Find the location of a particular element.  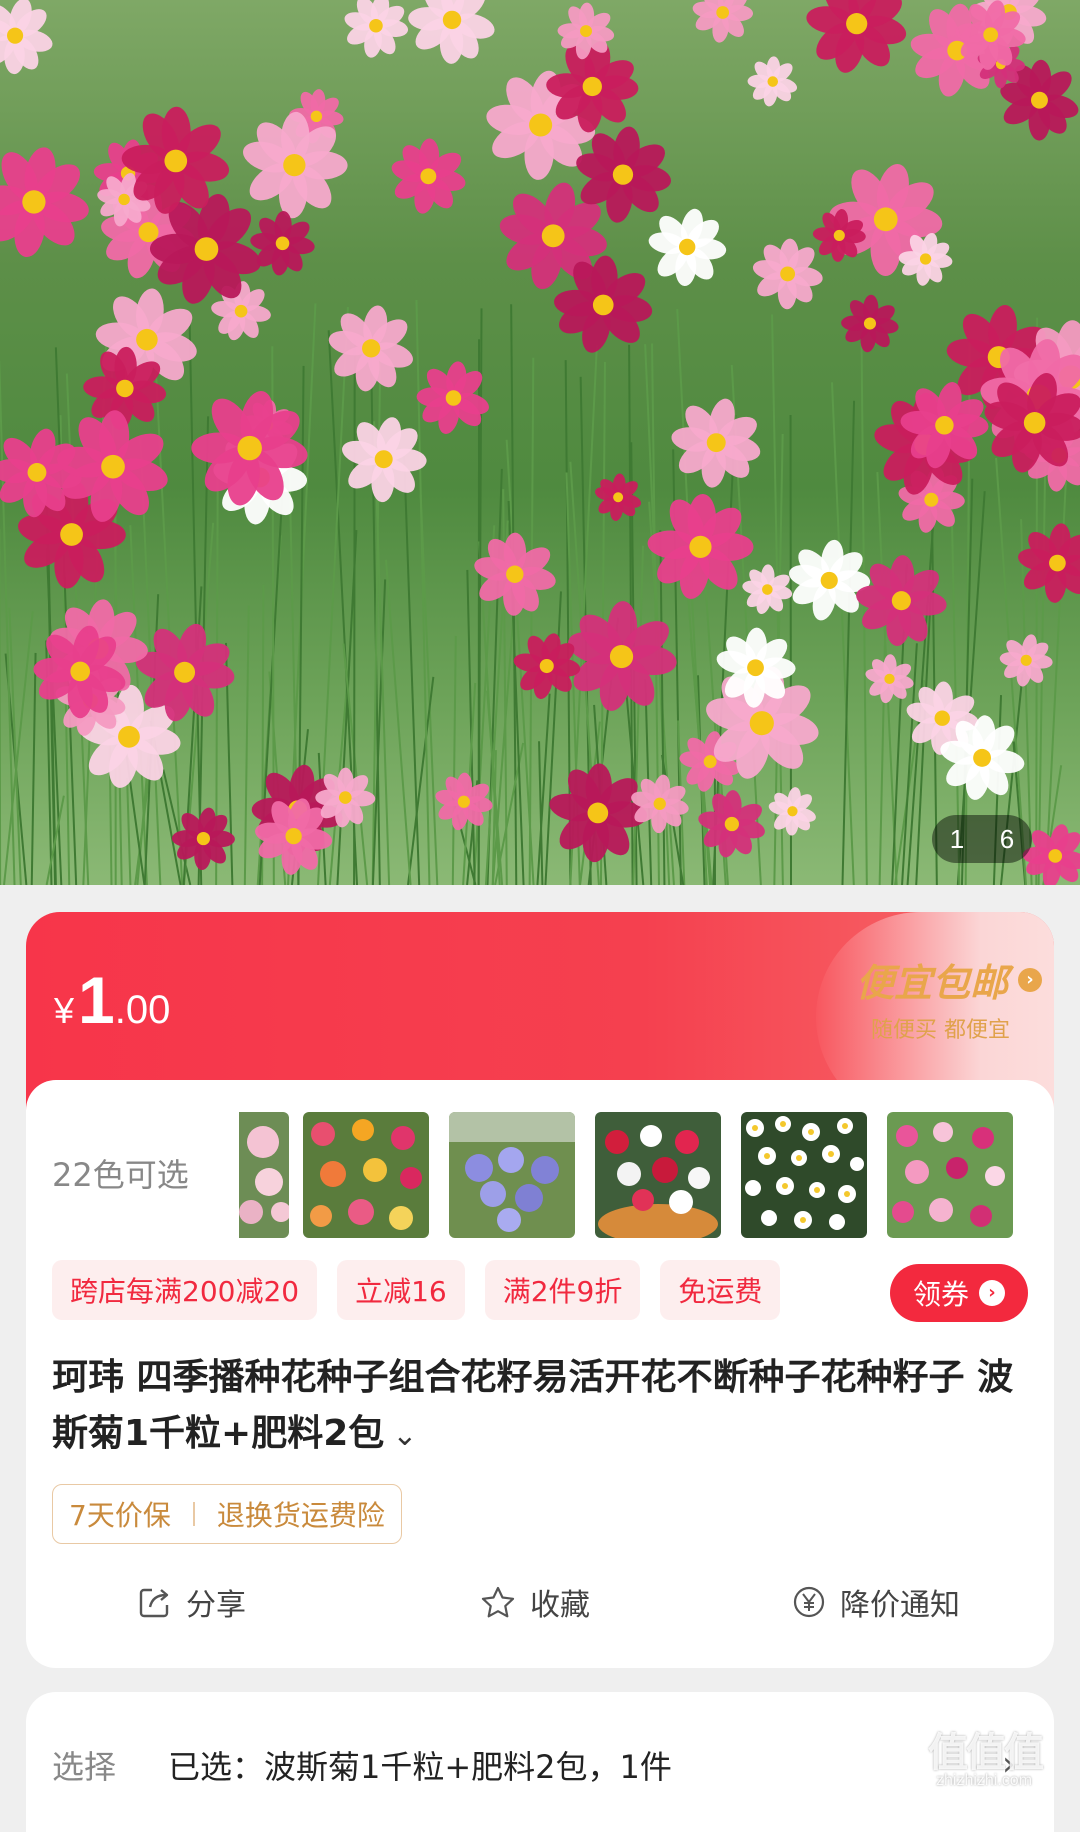

price-alert-label: 降价通知 is located at coordinates (900, 1602).